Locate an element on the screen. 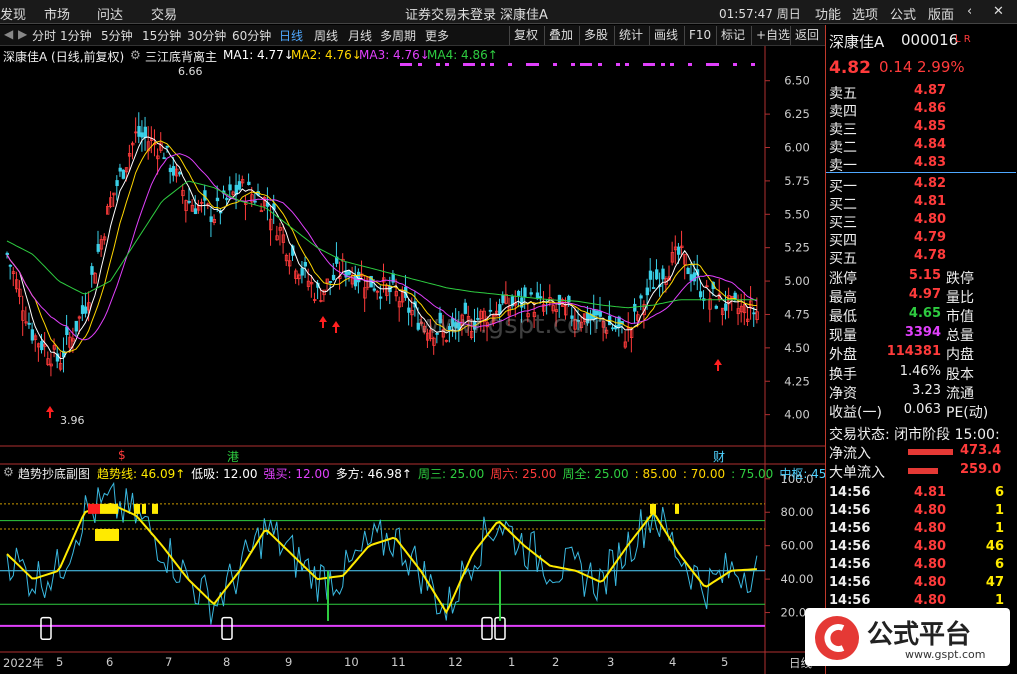 This screenshot has height=674, width=1017. sub-tick-label: 40.00 is located at coordinates (797, 579).